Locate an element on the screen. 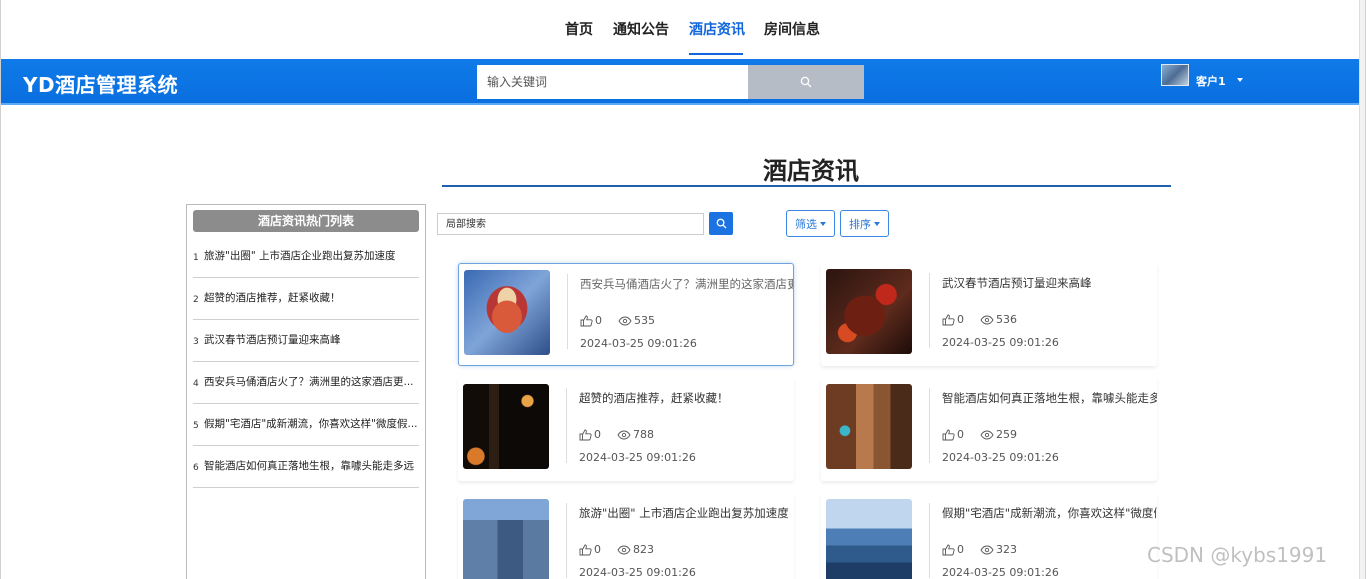 Image resolution: width=1366 pixels, height=579 pixels. nav-home: 首页 is located at coordinates (579, 29).